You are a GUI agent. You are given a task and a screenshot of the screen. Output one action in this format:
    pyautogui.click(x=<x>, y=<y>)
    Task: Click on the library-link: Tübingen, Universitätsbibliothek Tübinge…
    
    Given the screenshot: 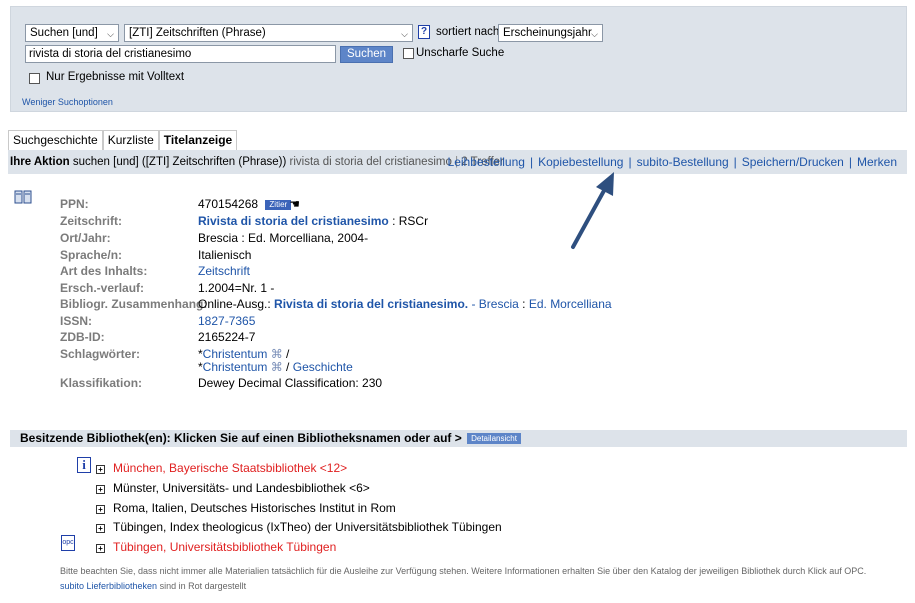 What is the action you would take?
    pyautogui.click(x=224, y=547)
    